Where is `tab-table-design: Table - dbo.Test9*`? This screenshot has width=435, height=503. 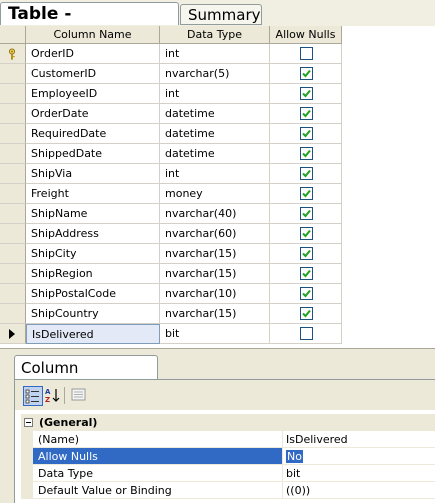
tab-table-design: Table - dbo.Test9* is located at coordinates (89, 24).